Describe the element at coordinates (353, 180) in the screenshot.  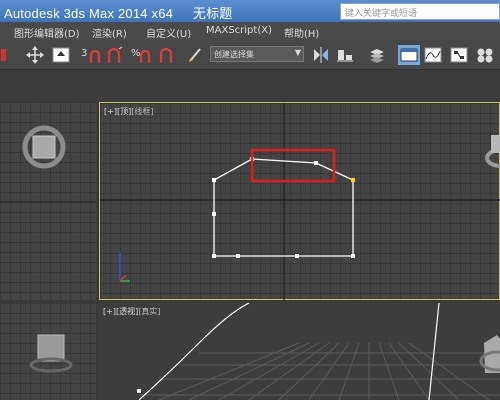
I see `selected-vertex` at that location.